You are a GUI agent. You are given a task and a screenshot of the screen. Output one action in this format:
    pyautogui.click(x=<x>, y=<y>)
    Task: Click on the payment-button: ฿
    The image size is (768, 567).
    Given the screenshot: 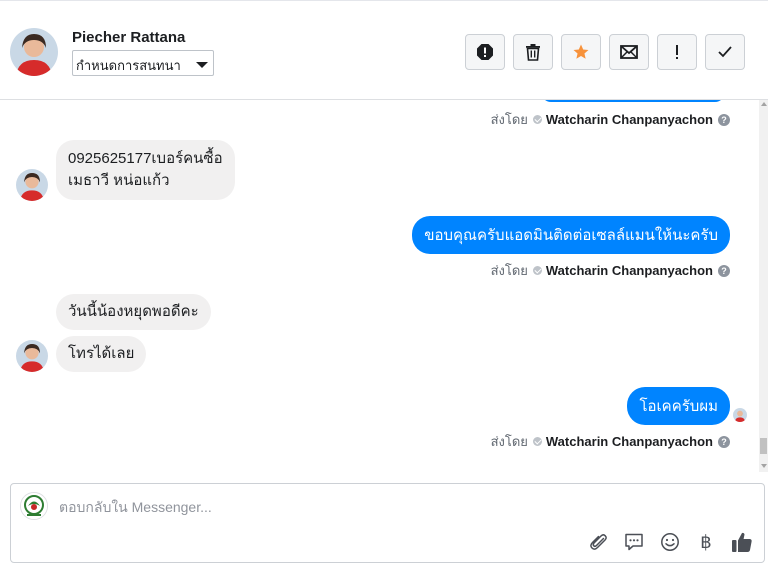 What is the action you would take?
    pyautogui.click(x=706, y=542)
    